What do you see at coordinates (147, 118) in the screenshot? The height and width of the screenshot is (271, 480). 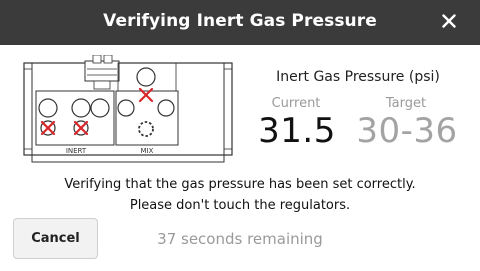 I see `mix-compartment` at bounding box center [147, 118].